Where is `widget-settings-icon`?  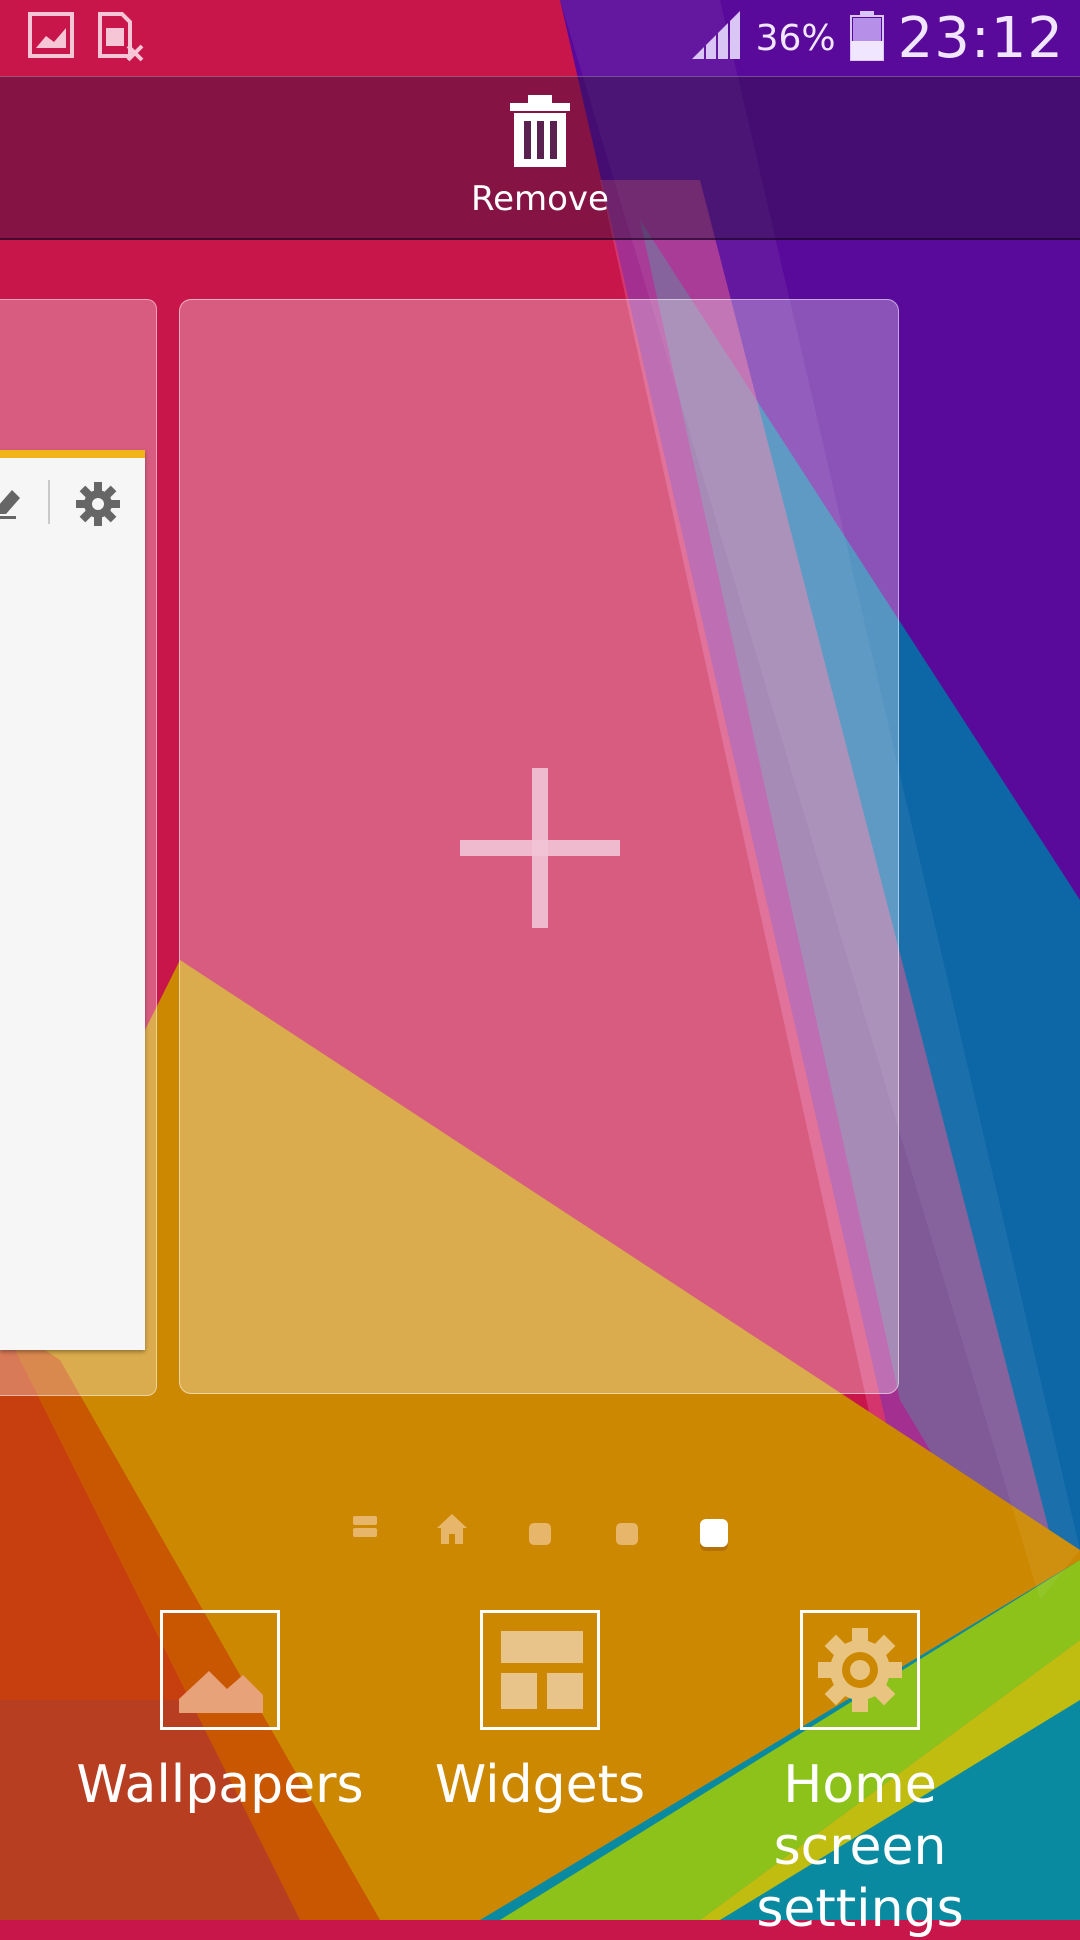
widget-settings-icon is located at coordinates (98, 506).